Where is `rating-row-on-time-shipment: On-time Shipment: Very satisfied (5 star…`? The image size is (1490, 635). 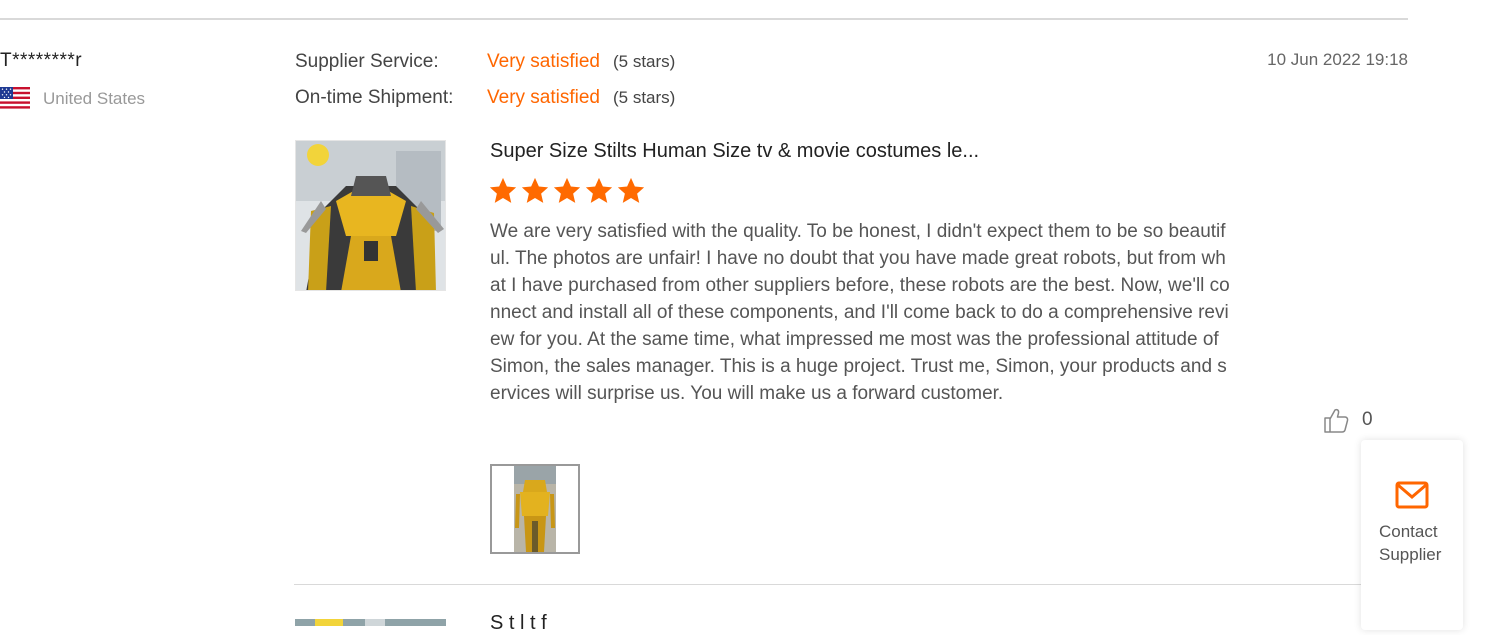 rating-row-on-time-shipment: On-time Shipment: Very satisfied (5 star… is located at coordinates (485, 98).